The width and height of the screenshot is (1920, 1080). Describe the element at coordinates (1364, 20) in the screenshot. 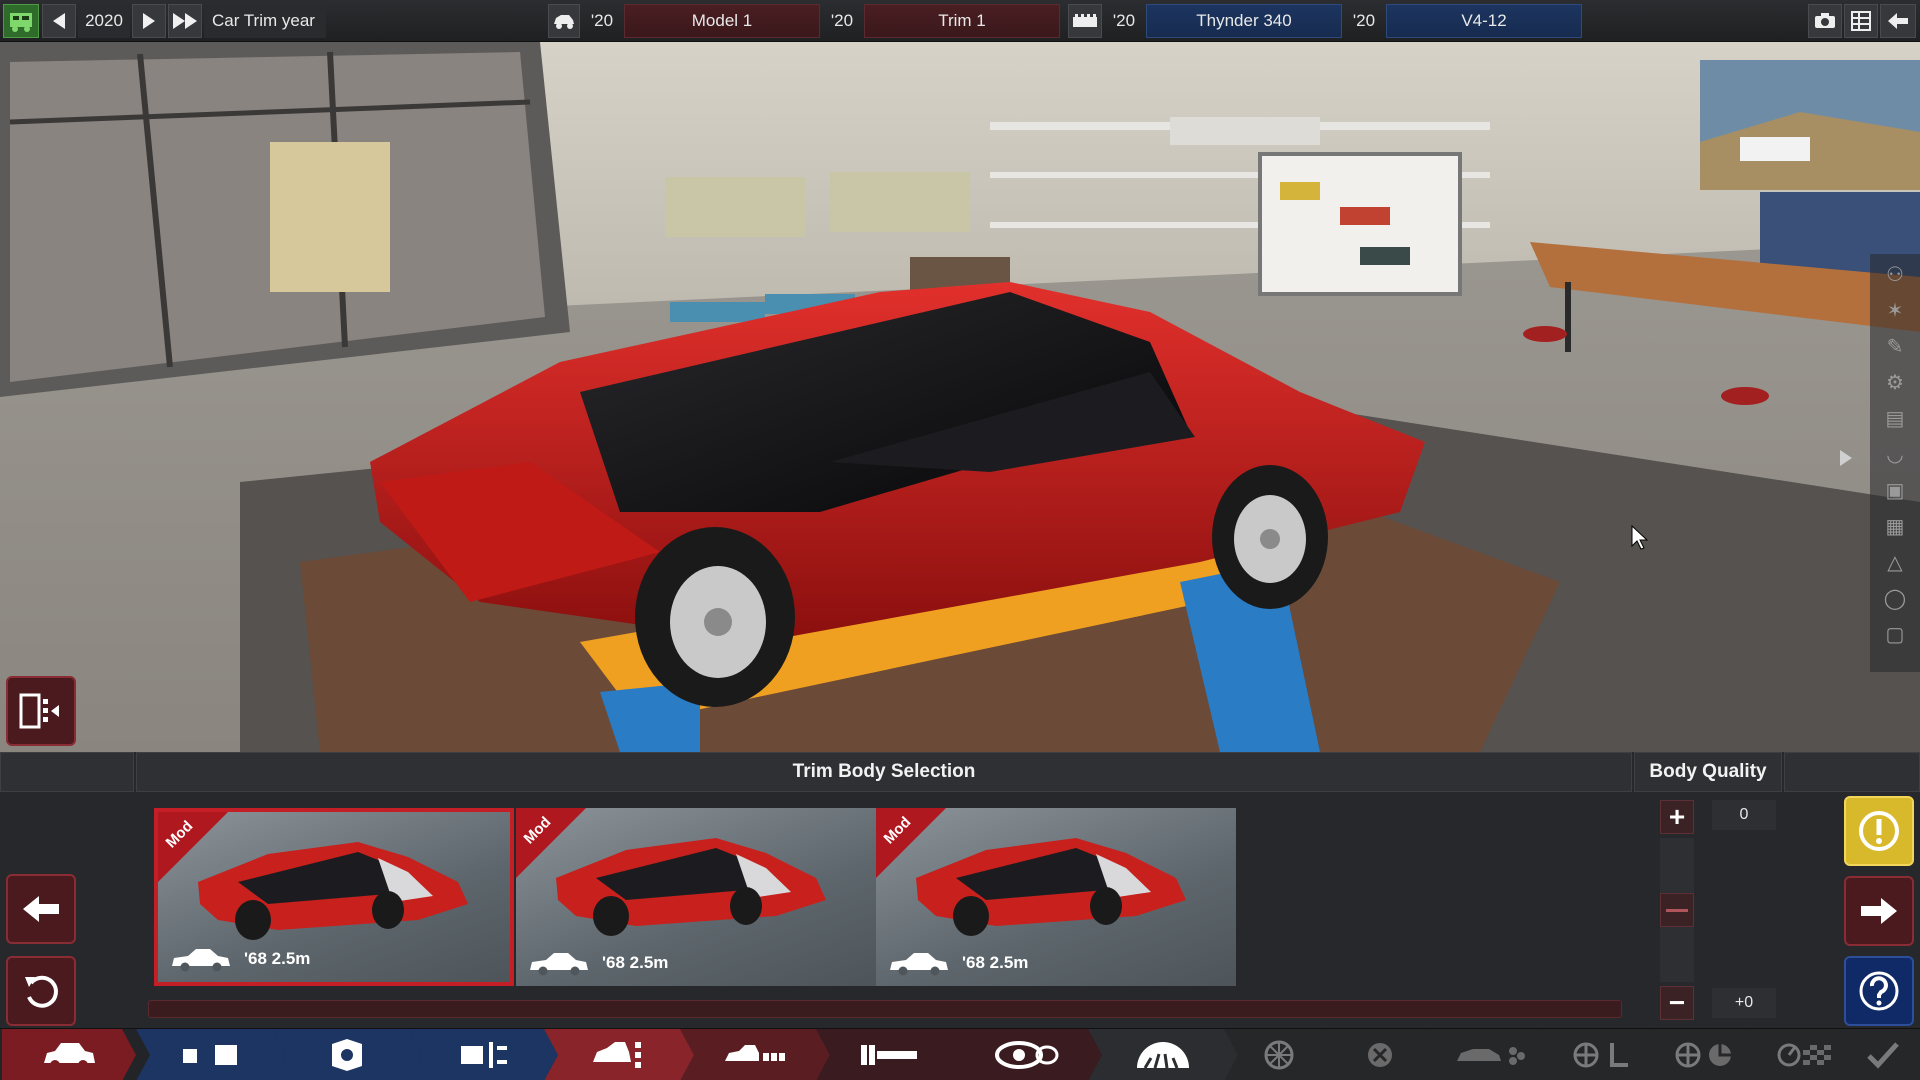

I see `engine-variant-year: '20` at that location.